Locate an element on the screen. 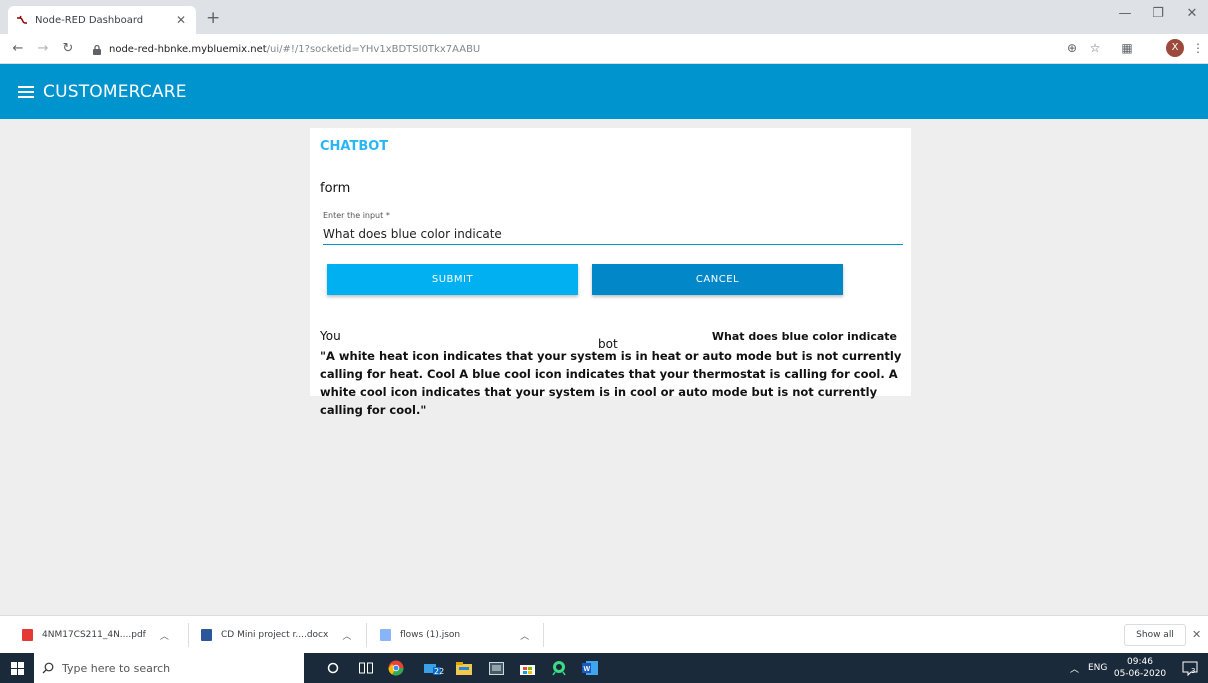 Image resolution: width=1208 pixels, height=683 pixels. file-explorer-icon is located at coordinates (464, 668).